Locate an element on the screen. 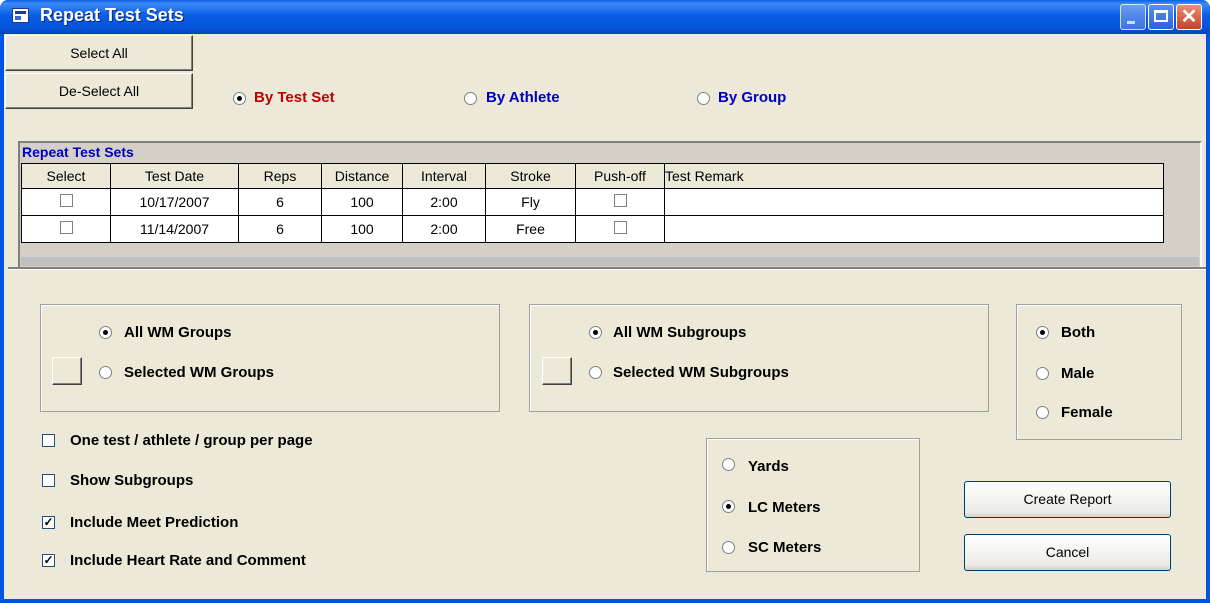  maximize-icon is located at coordinates (1161, 16).